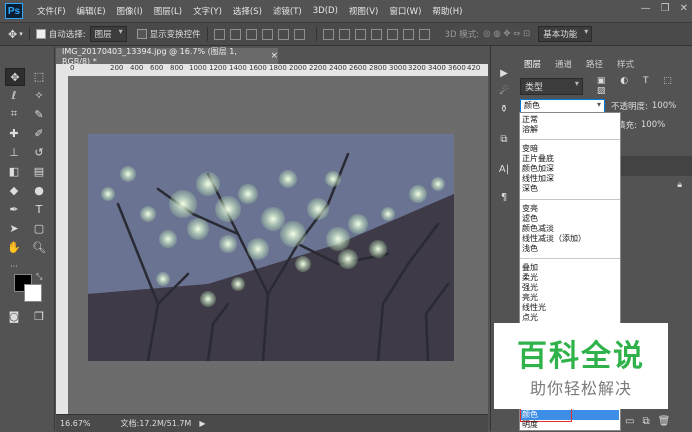 The image size is (692, 432). What do you see at coordinates (530, 268) in the screenshot?
I see `blend-overlay: 叠加` at bounding box center [530, 268].